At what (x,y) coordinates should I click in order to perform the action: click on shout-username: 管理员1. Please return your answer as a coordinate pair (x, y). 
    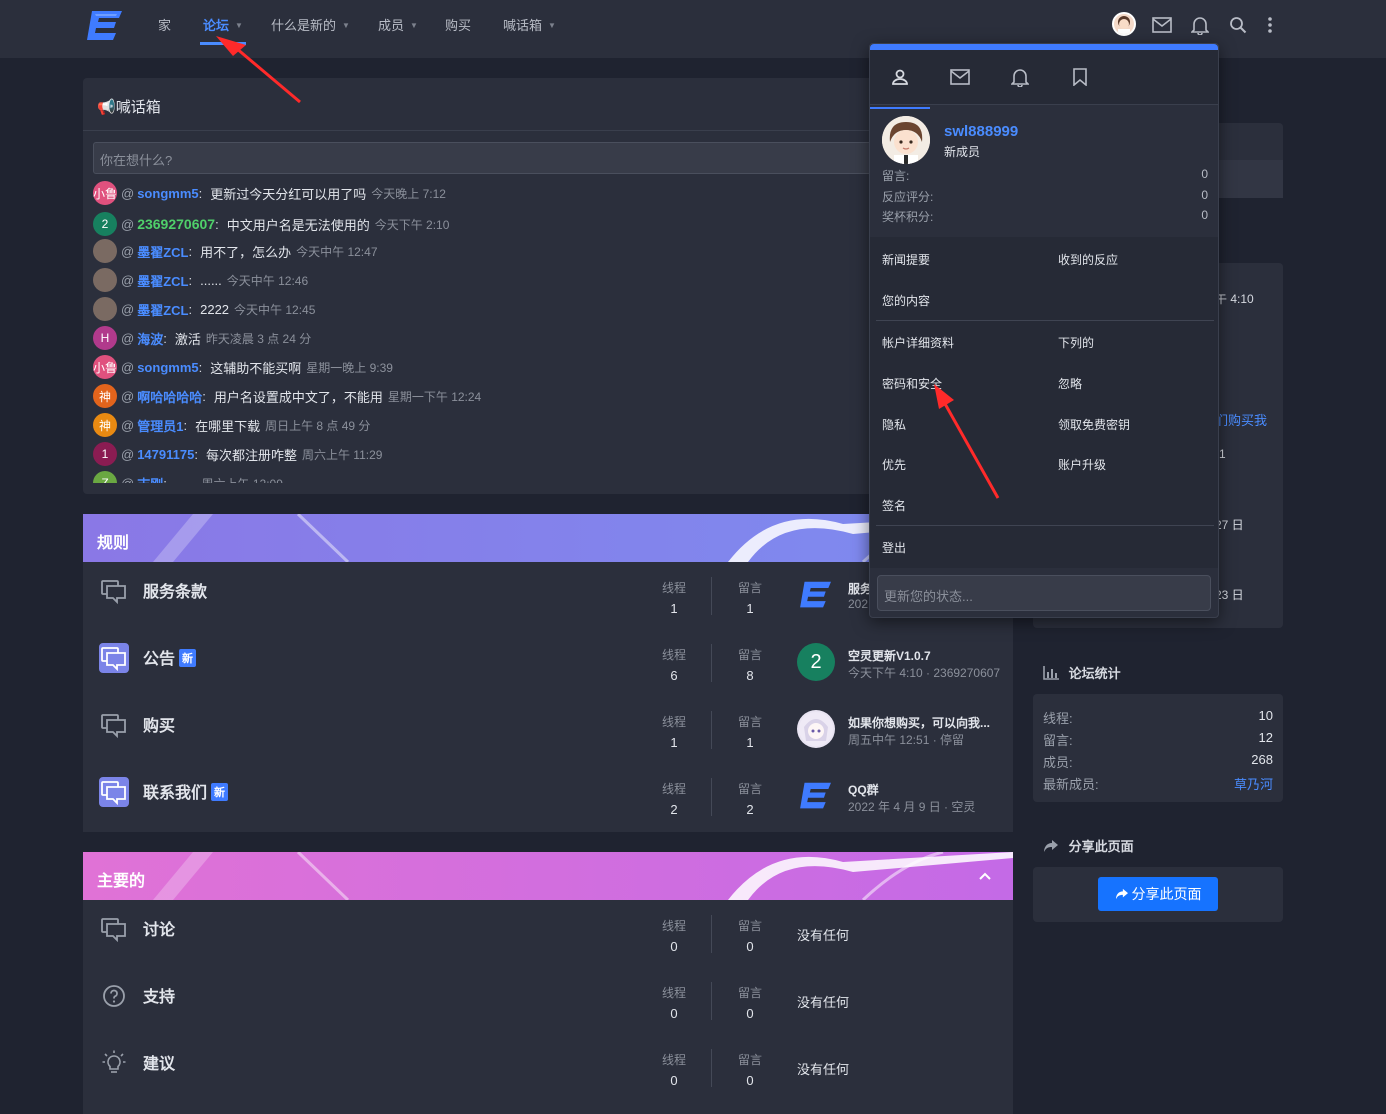
    Looking at the image, I should click on (160, 425).